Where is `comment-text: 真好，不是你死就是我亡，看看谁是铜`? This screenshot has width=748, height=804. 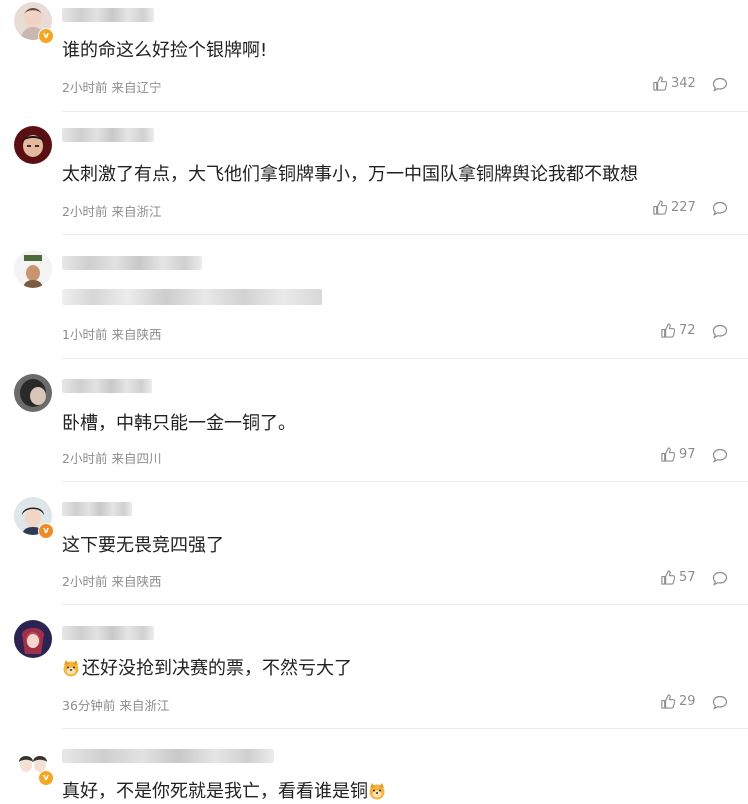
comment-text: 真好，不是你死就是我亡，看看谁是铜 is located at coordinates (225, 792).